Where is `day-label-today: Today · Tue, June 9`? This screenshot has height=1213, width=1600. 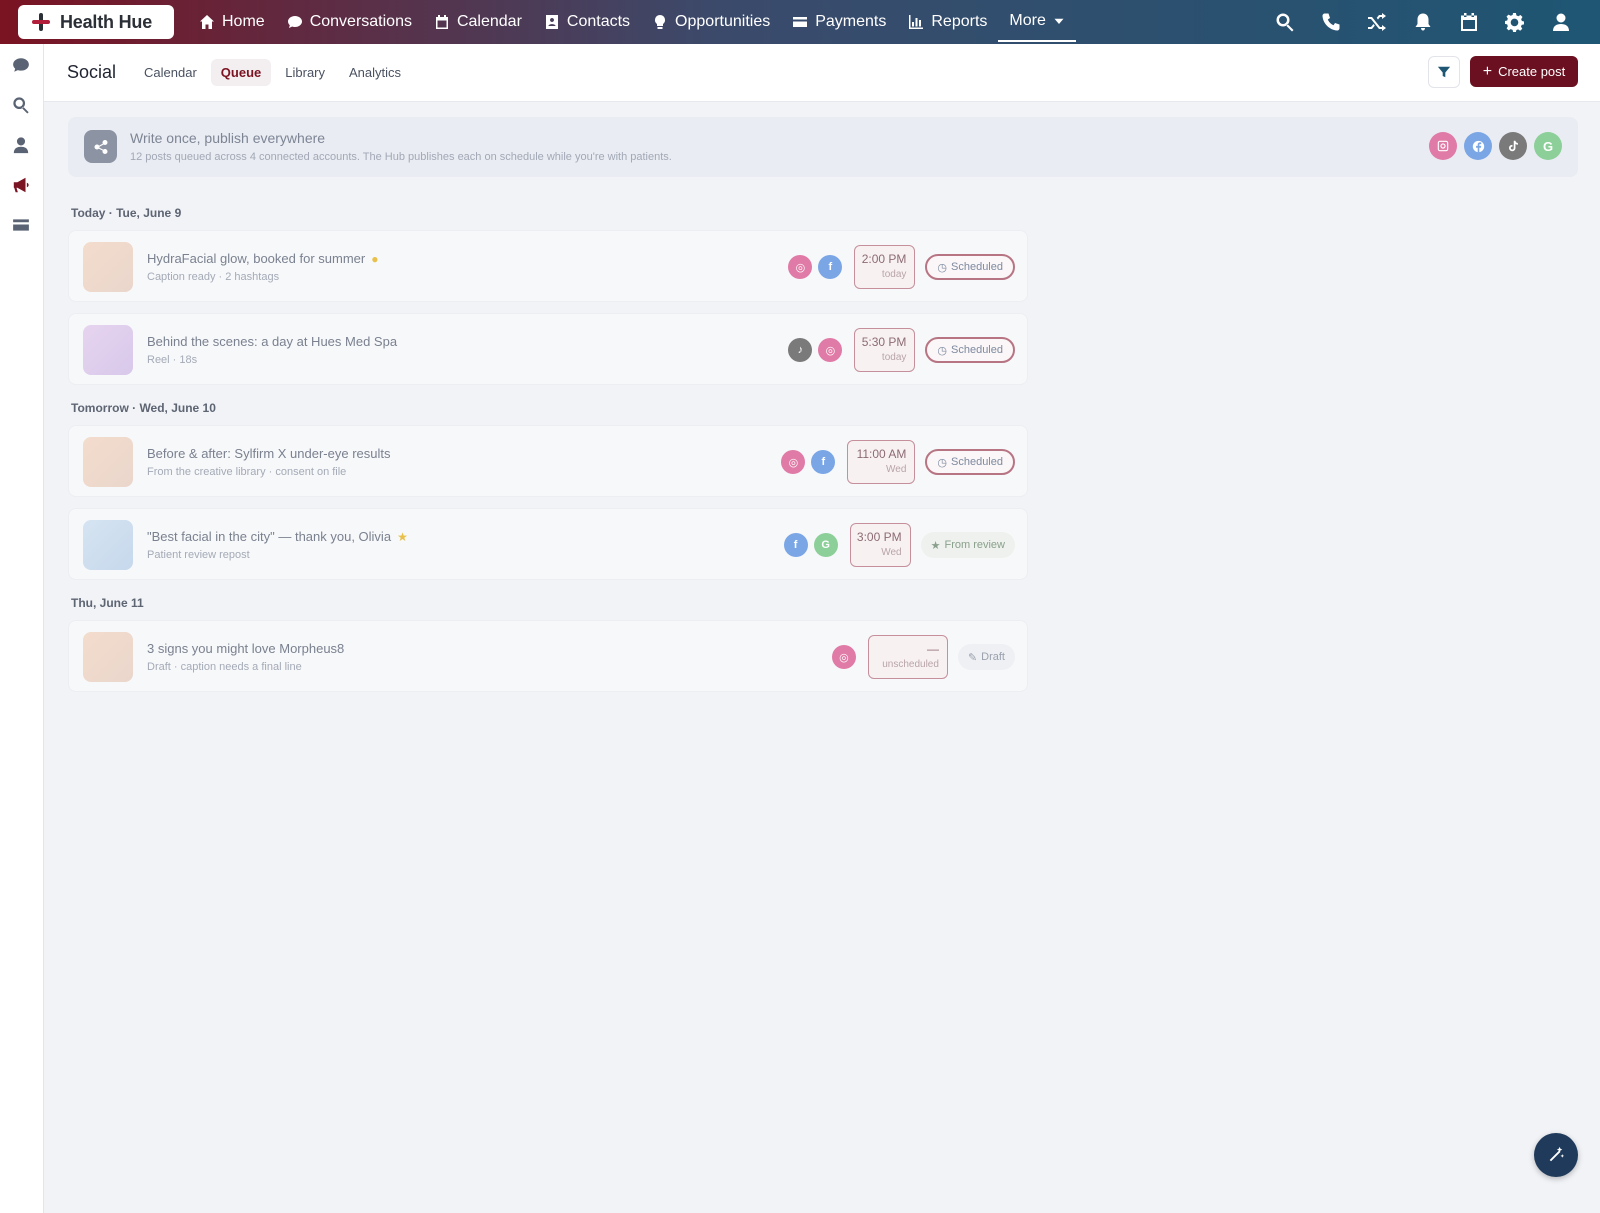
day-label-today: Today · Tue, June 9 is located at coordinates (126, 213).